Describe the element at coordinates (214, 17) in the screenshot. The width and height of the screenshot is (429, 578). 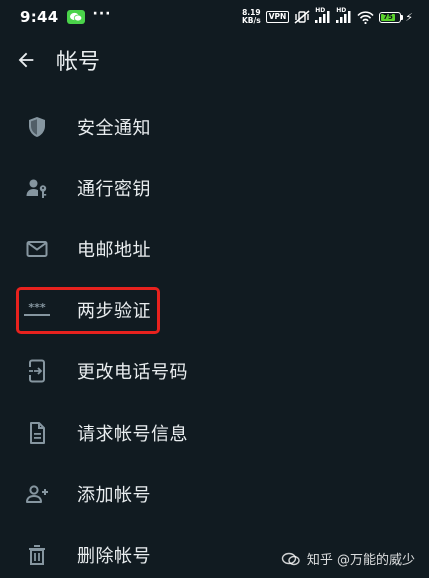
I see `status-bar: 9:44 ··· 8.19 KB/s VPN HD HD 75 ⚡` at that location.